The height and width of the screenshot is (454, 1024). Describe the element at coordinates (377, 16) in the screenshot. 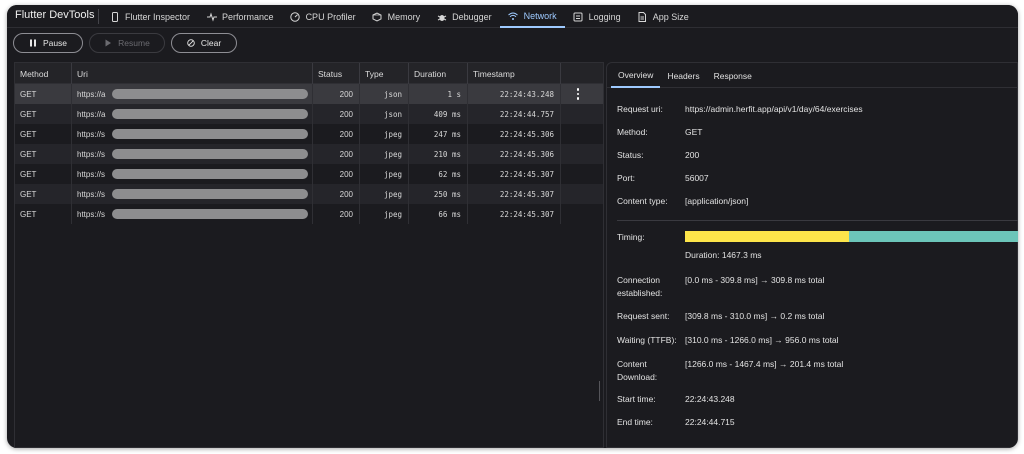

I see `memory-icon` at that location.